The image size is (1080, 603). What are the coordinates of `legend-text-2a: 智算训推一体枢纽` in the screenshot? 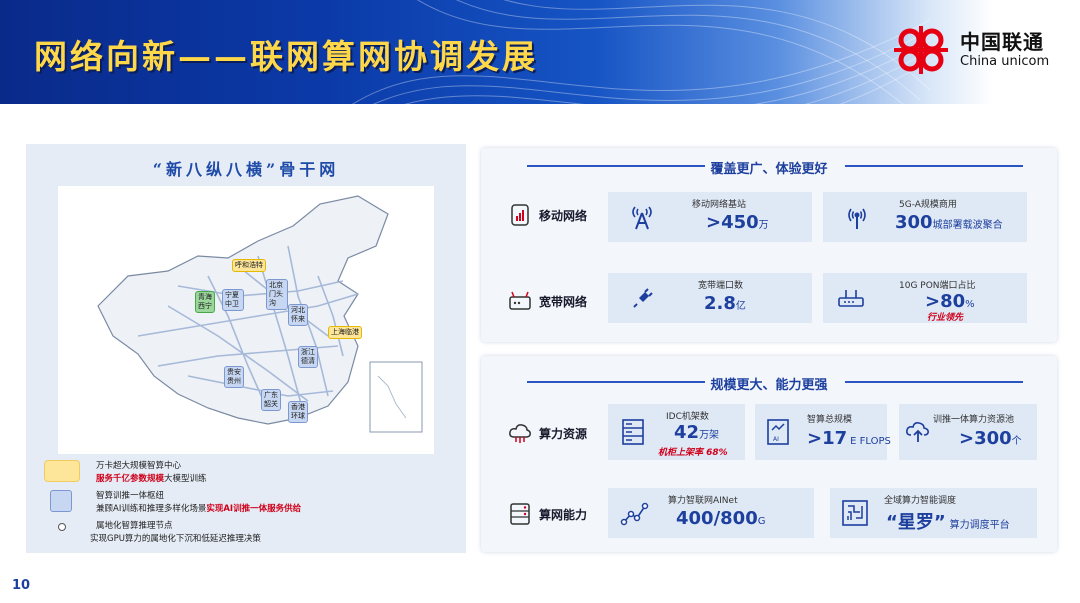 It's located at (130, 496).